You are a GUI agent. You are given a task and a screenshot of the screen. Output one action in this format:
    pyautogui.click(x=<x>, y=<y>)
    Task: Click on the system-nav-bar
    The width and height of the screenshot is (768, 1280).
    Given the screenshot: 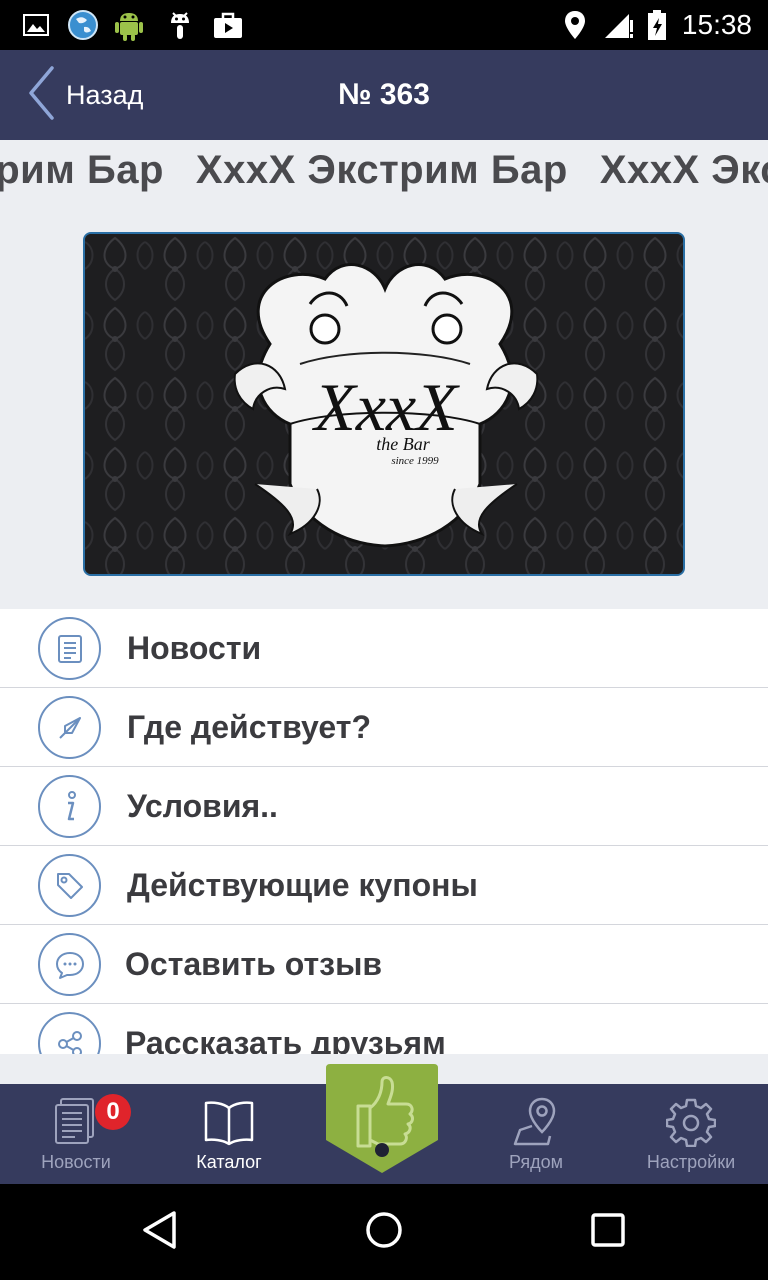 What is the action you would take?
    pyautogui.click(x=384, y=1232)
    